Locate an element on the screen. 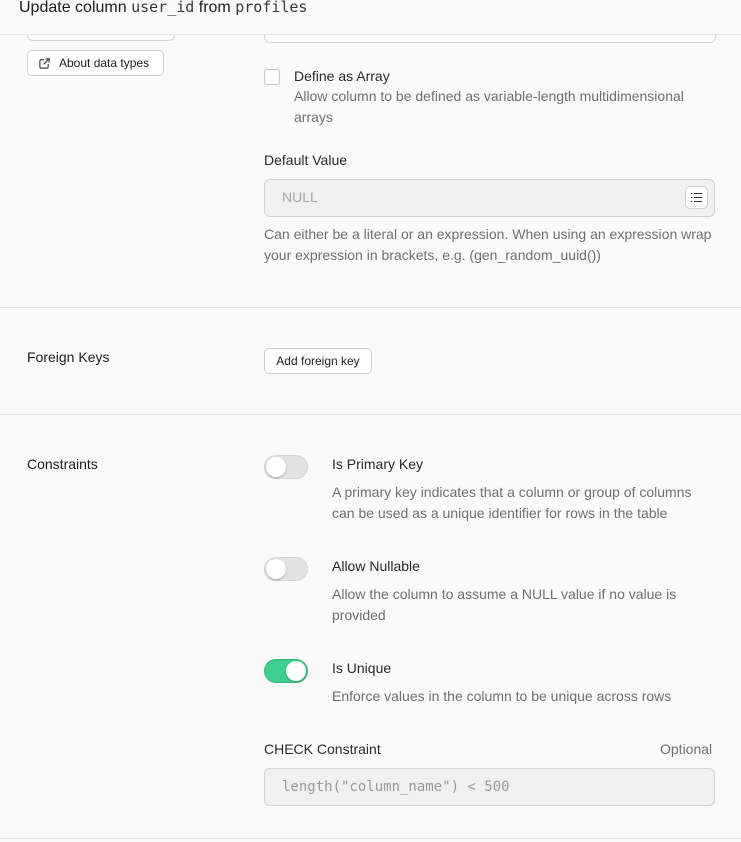 This screenshot has height=842, width=741. default-value-input: NULL is located at coordinates (489, 198).